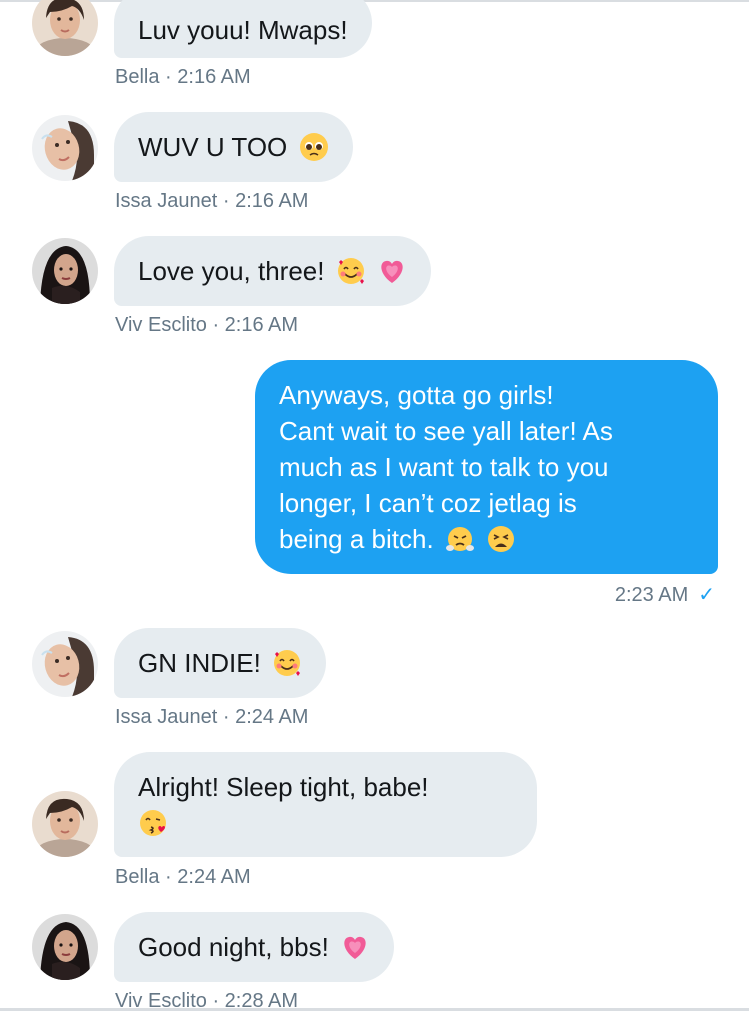 The image size is (749, 1011). Describe the element at coordinates (213, 147) in the screenshot. I see `message-text: WUV U TOO` at that location.